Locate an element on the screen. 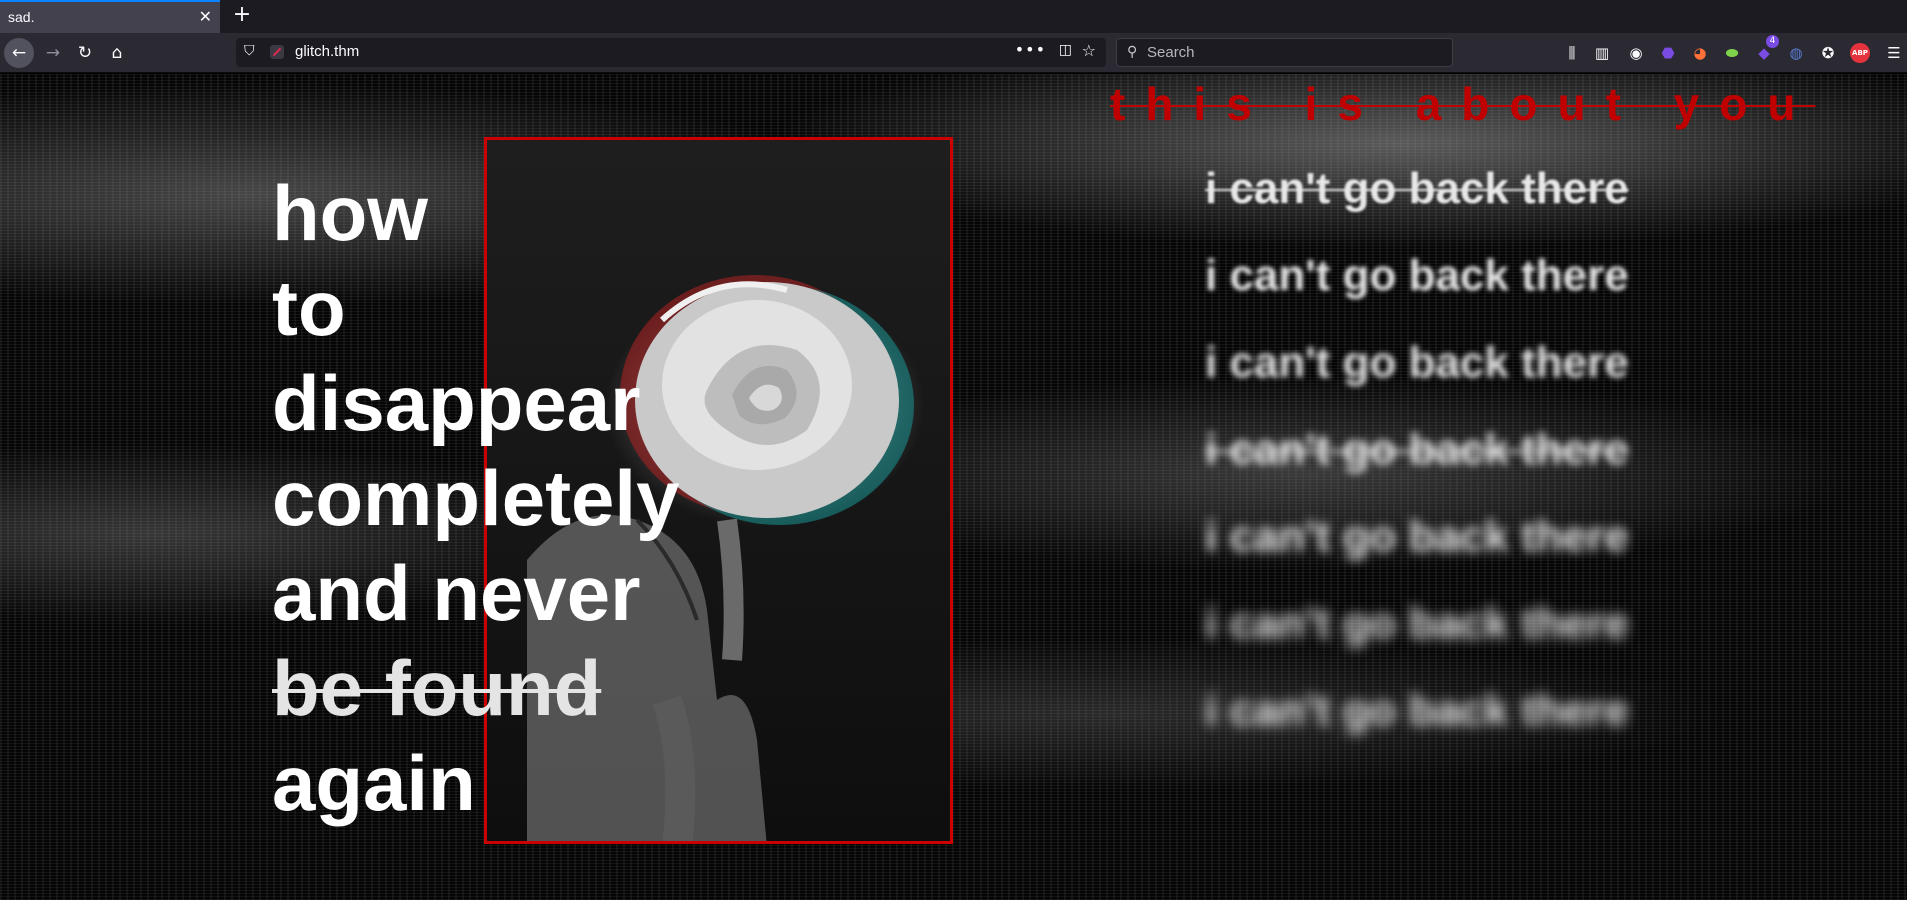 The width and height of the screenshot is (1907, 900). forward-arrow-icon: → is located at coordinates (53, 53).